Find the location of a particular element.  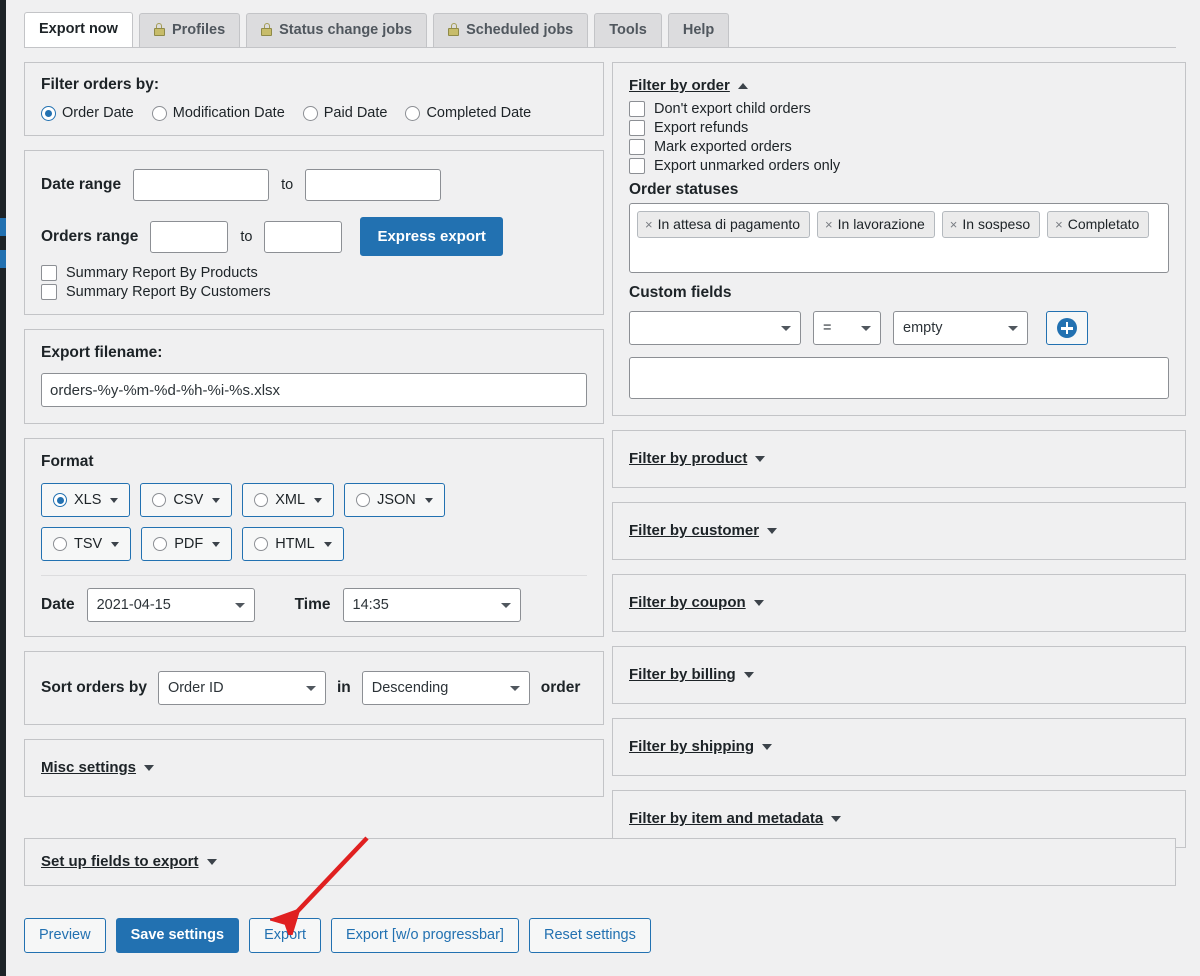

format-option-xls: XLS is located at coordinates (86, 500).